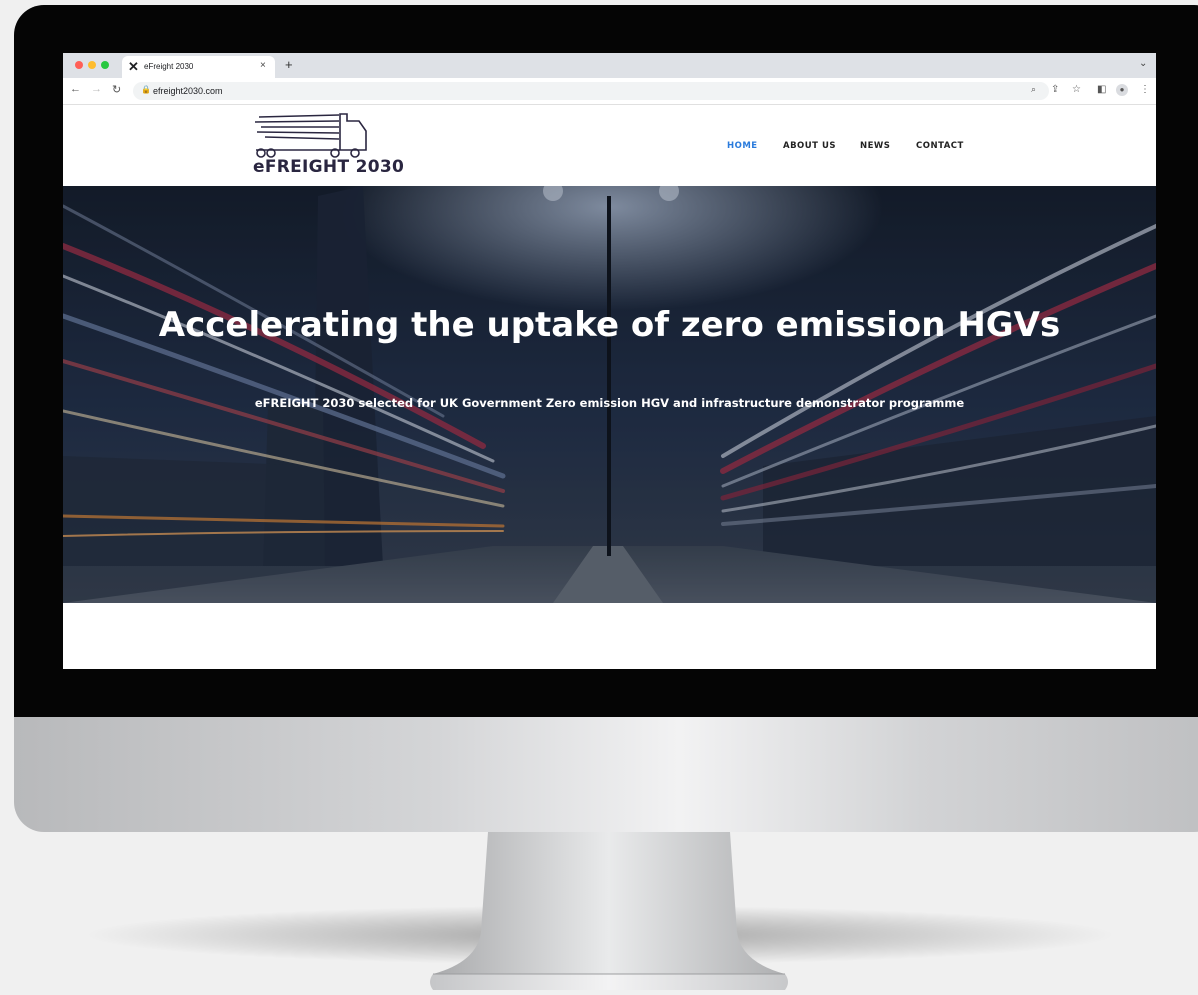 The width and height of the screenshot is (1198, 995). What do you see at coordinates (105, 65) in the screenshot?
I see `maximize-window-button` at bounding box center [105, 65].